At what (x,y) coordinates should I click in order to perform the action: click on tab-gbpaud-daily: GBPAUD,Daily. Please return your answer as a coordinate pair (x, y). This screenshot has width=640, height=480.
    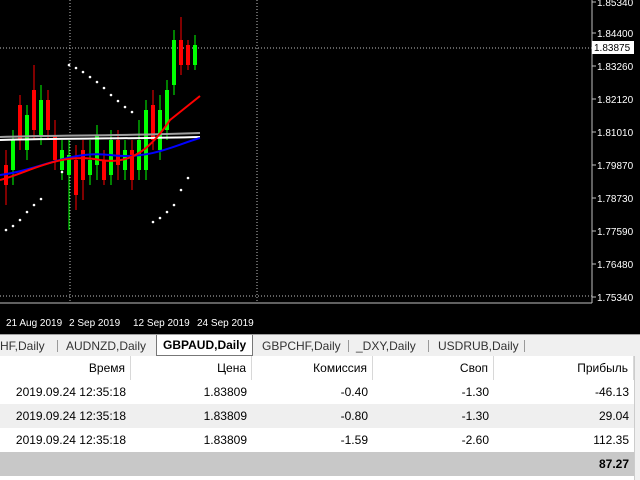
    Looking at the image, I should click on (205, 345).